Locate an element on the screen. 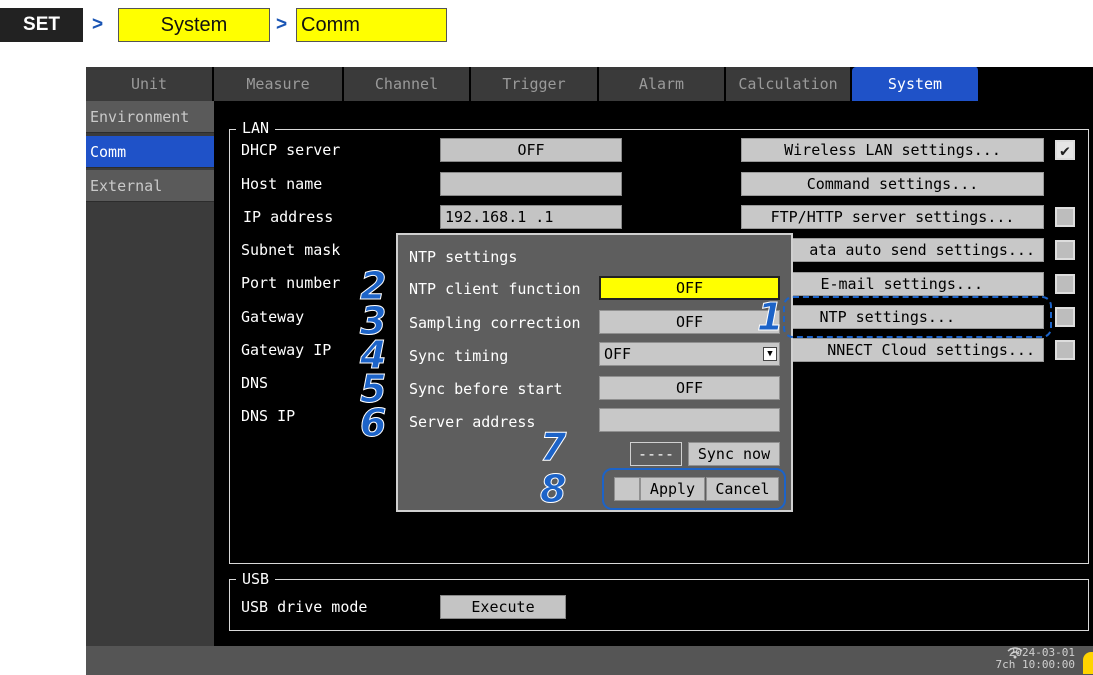  callout-8: 8 is located at coordinates (553, 489).